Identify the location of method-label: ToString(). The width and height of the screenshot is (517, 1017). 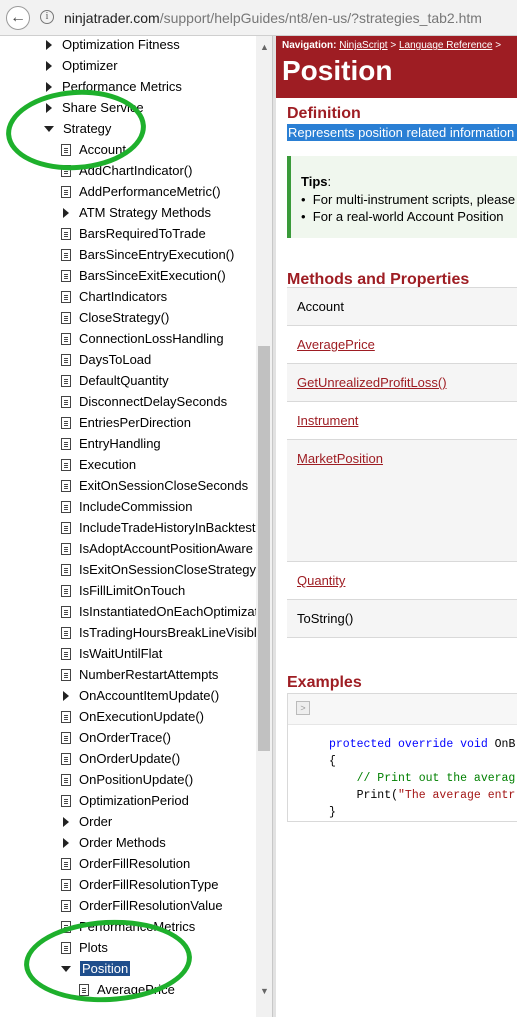
(325, 618).